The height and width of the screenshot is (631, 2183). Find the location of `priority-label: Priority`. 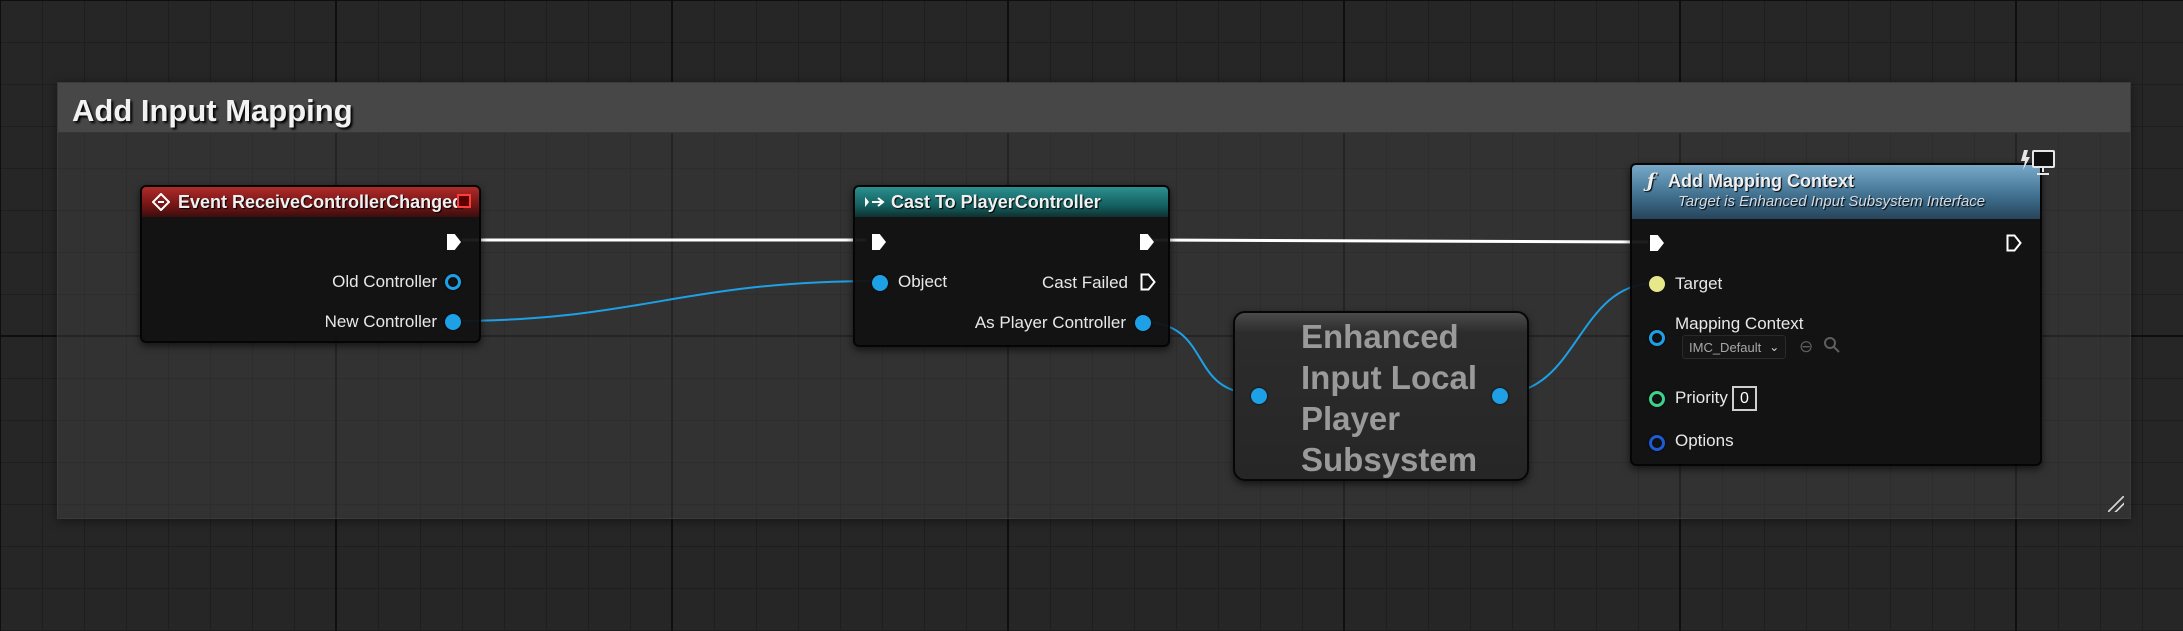

priority-label: Priority is located at coordinates (1701, 397).